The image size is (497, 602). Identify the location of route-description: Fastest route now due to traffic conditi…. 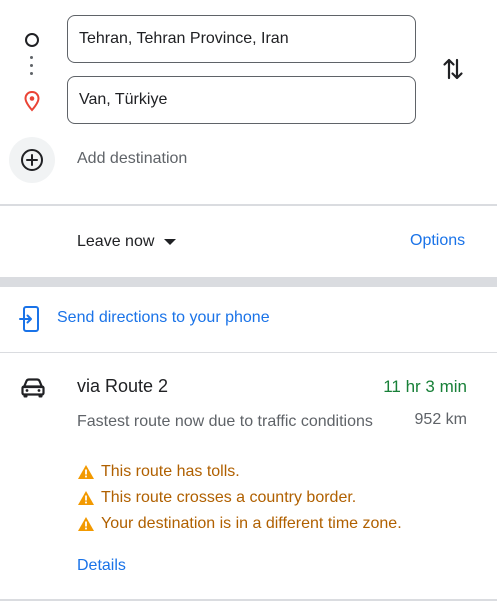
(225, 421).